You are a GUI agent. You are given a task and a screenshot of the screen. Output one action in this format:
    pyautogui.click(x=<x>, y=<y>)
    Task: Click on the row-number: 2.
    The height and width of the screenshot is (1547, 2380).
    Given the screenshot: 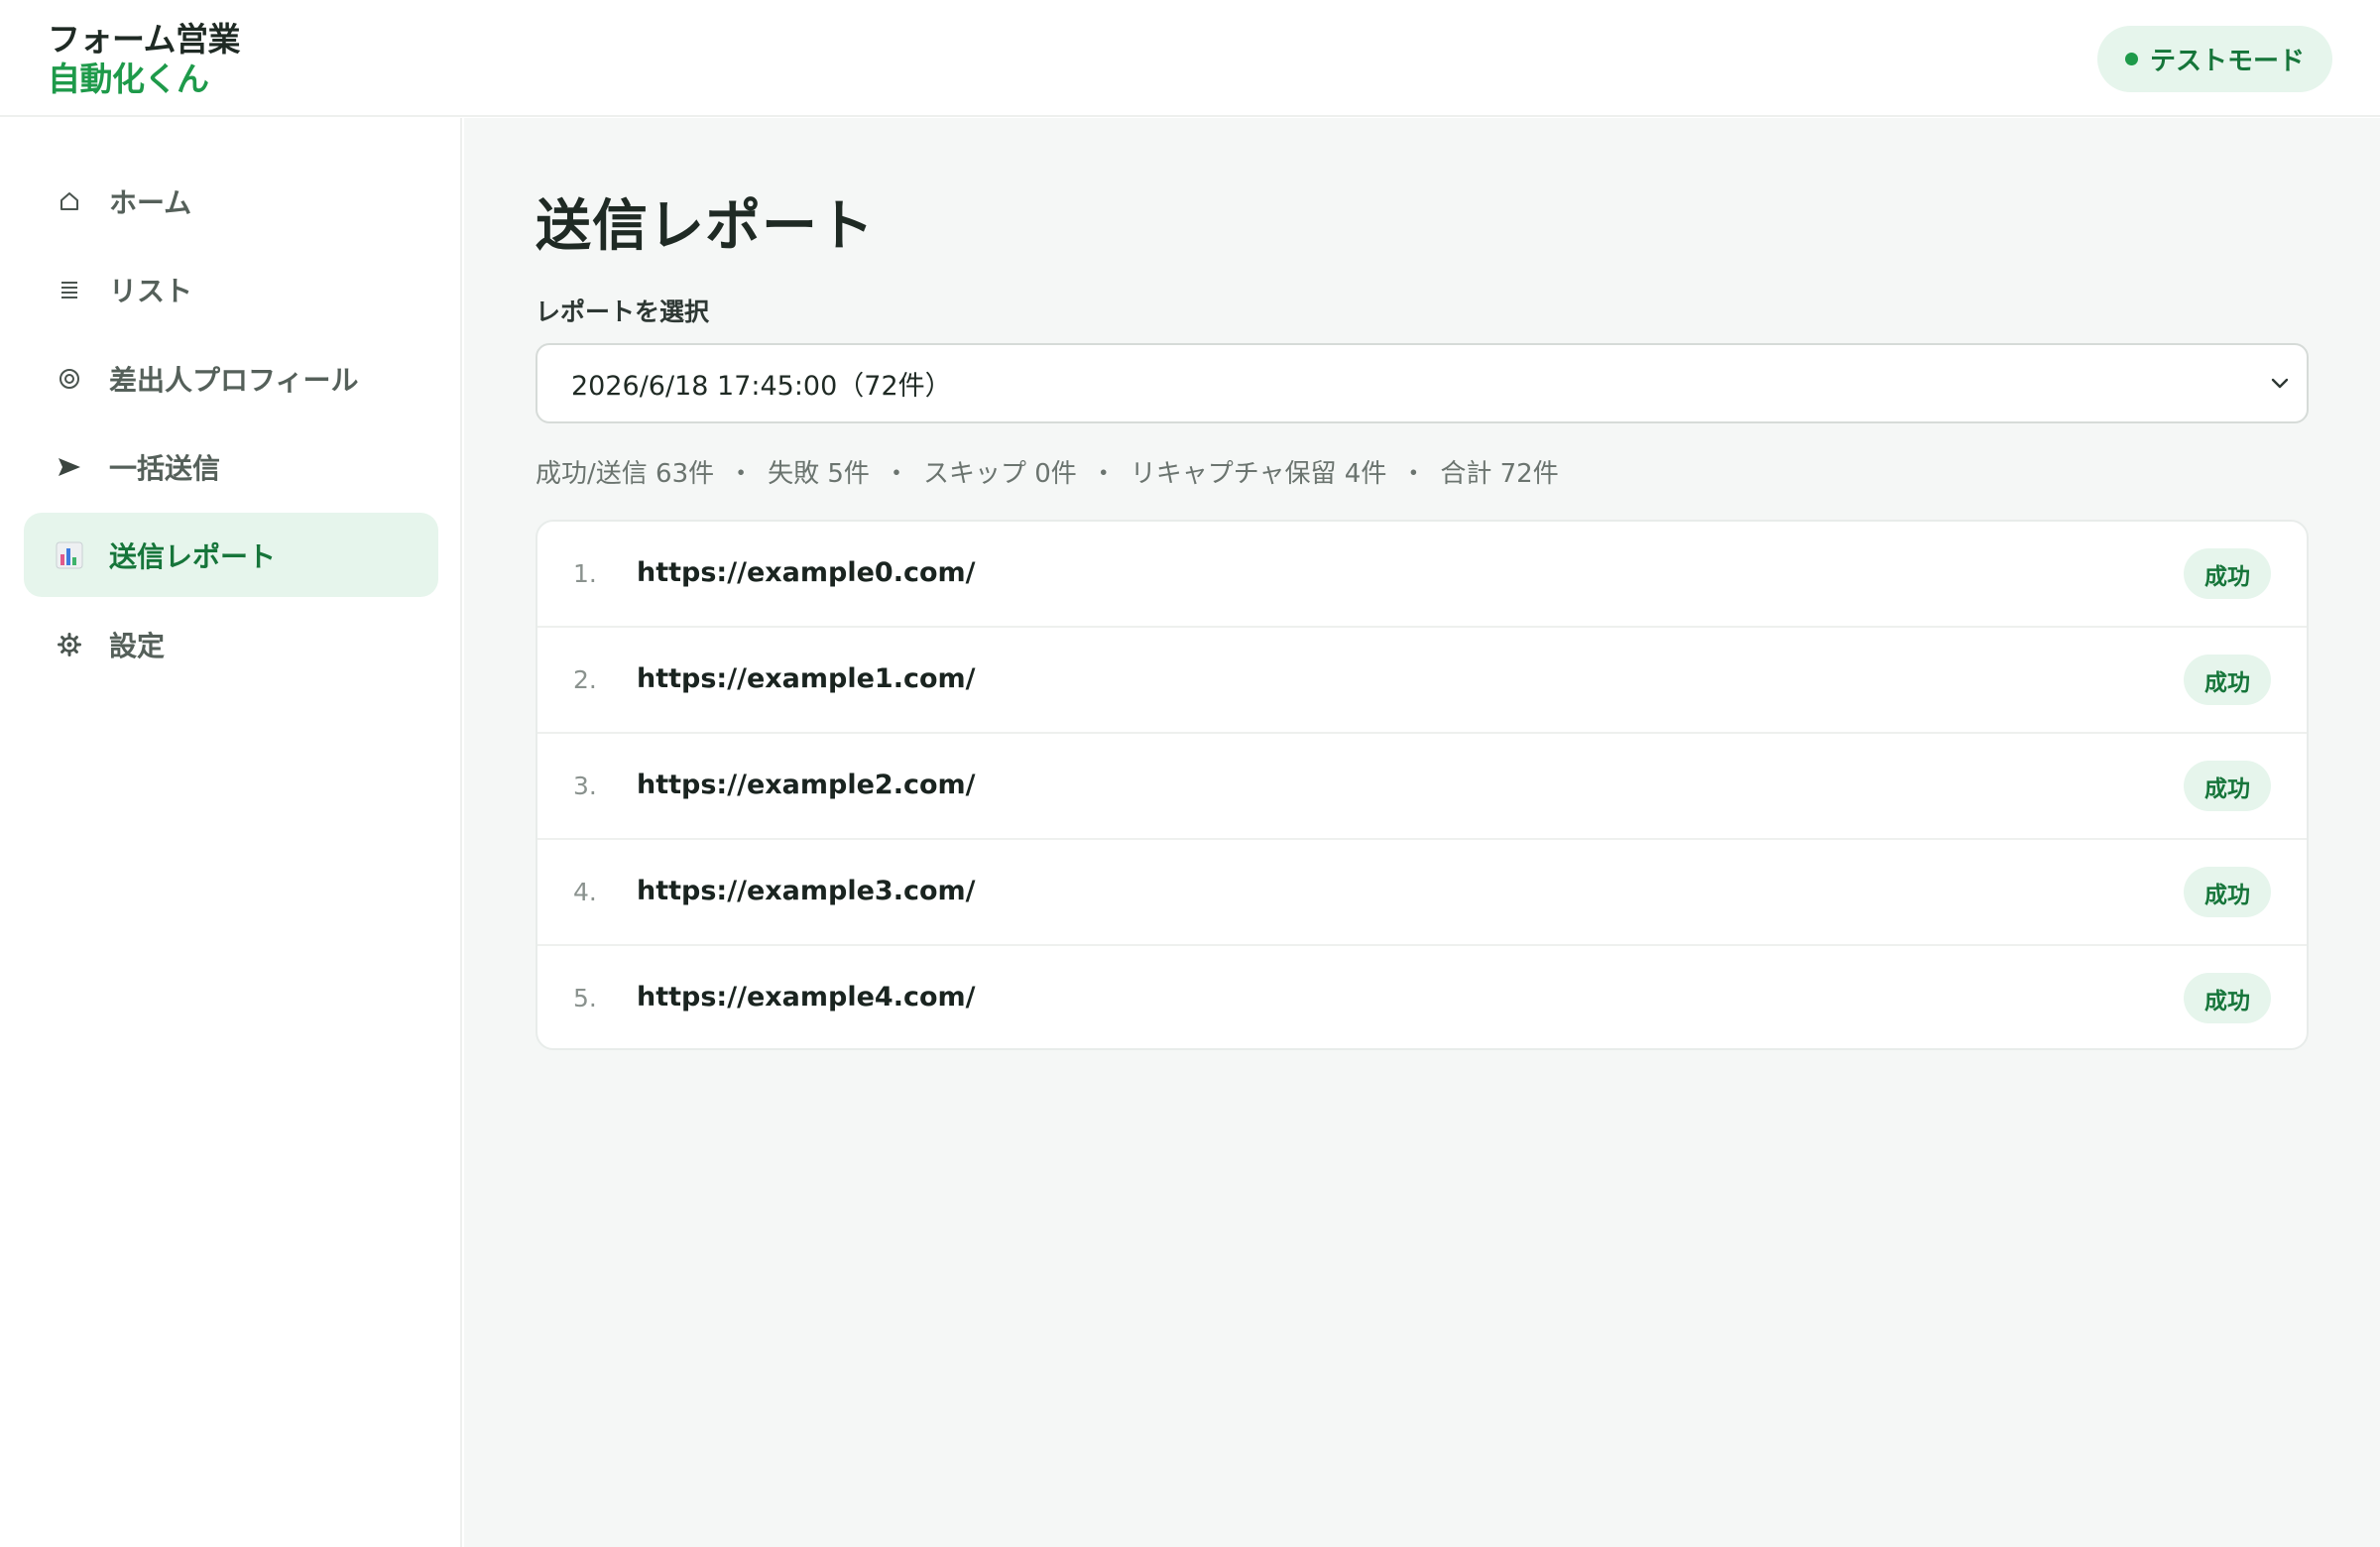 What is the action you would take?
    pyautogui.click(x=585, y=679)
    